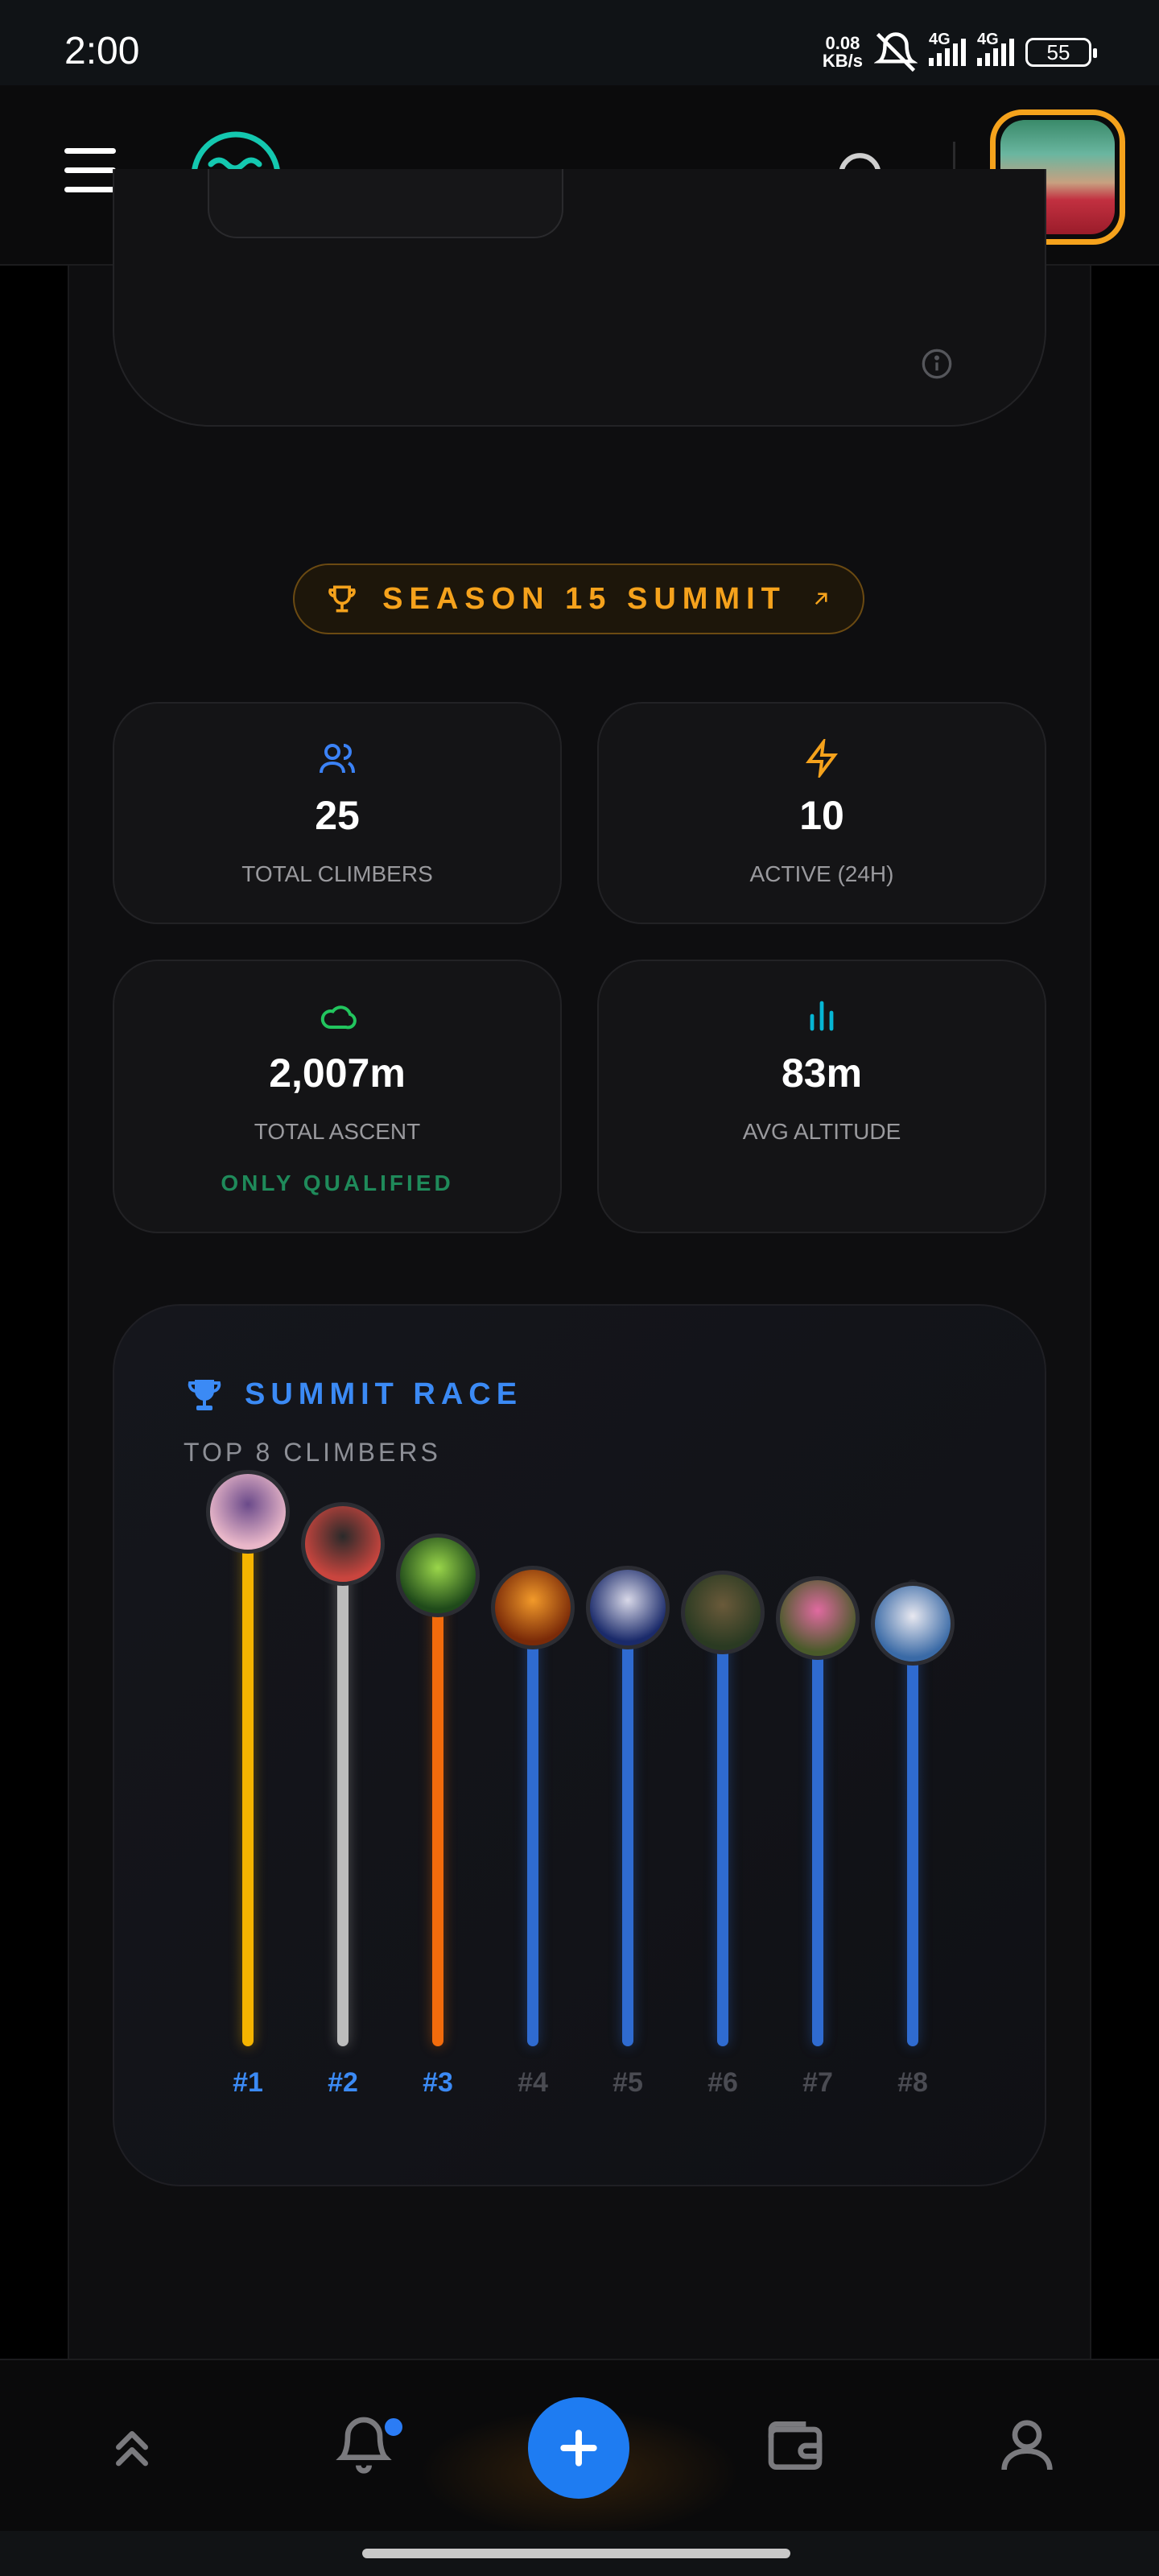  I want to click on status-bar: 2:00 0.08 KB/s 4G 4G 55, so click(579, 42).